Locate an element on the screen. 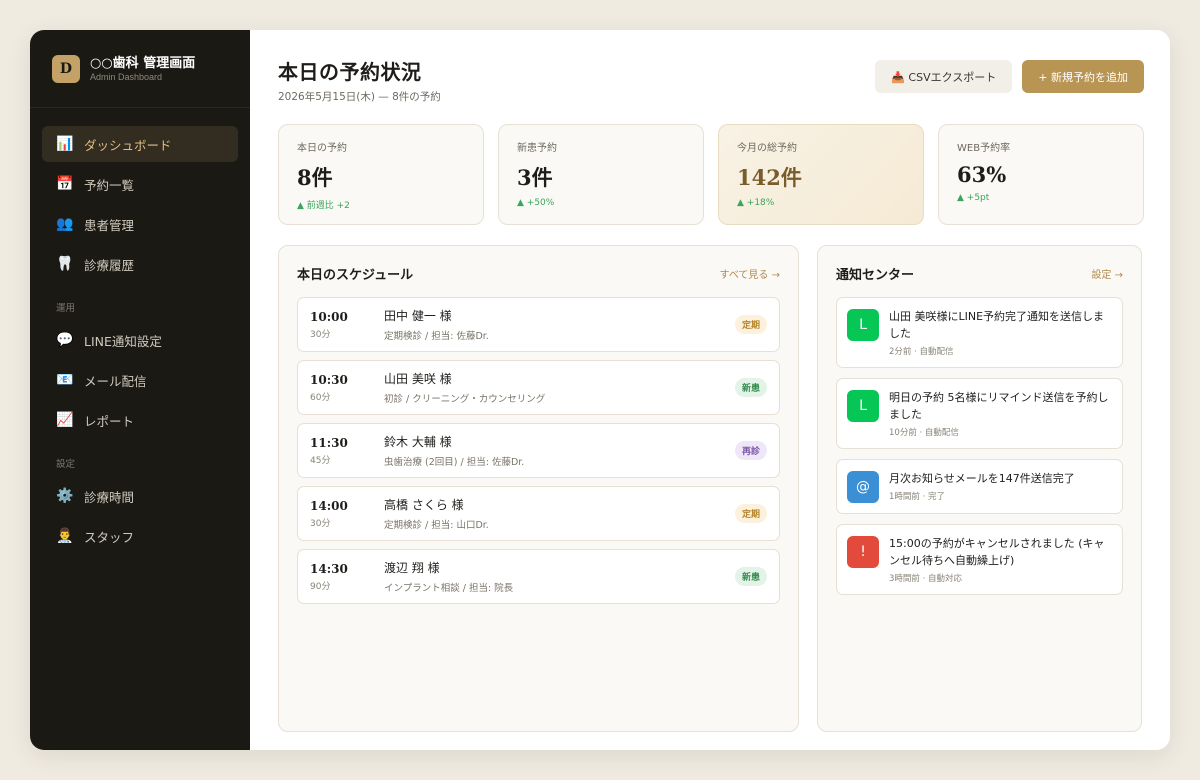 The width and height of the screenshot is (1200, 780). appointment-time: 11:30 is located at coordinates (329, 442).